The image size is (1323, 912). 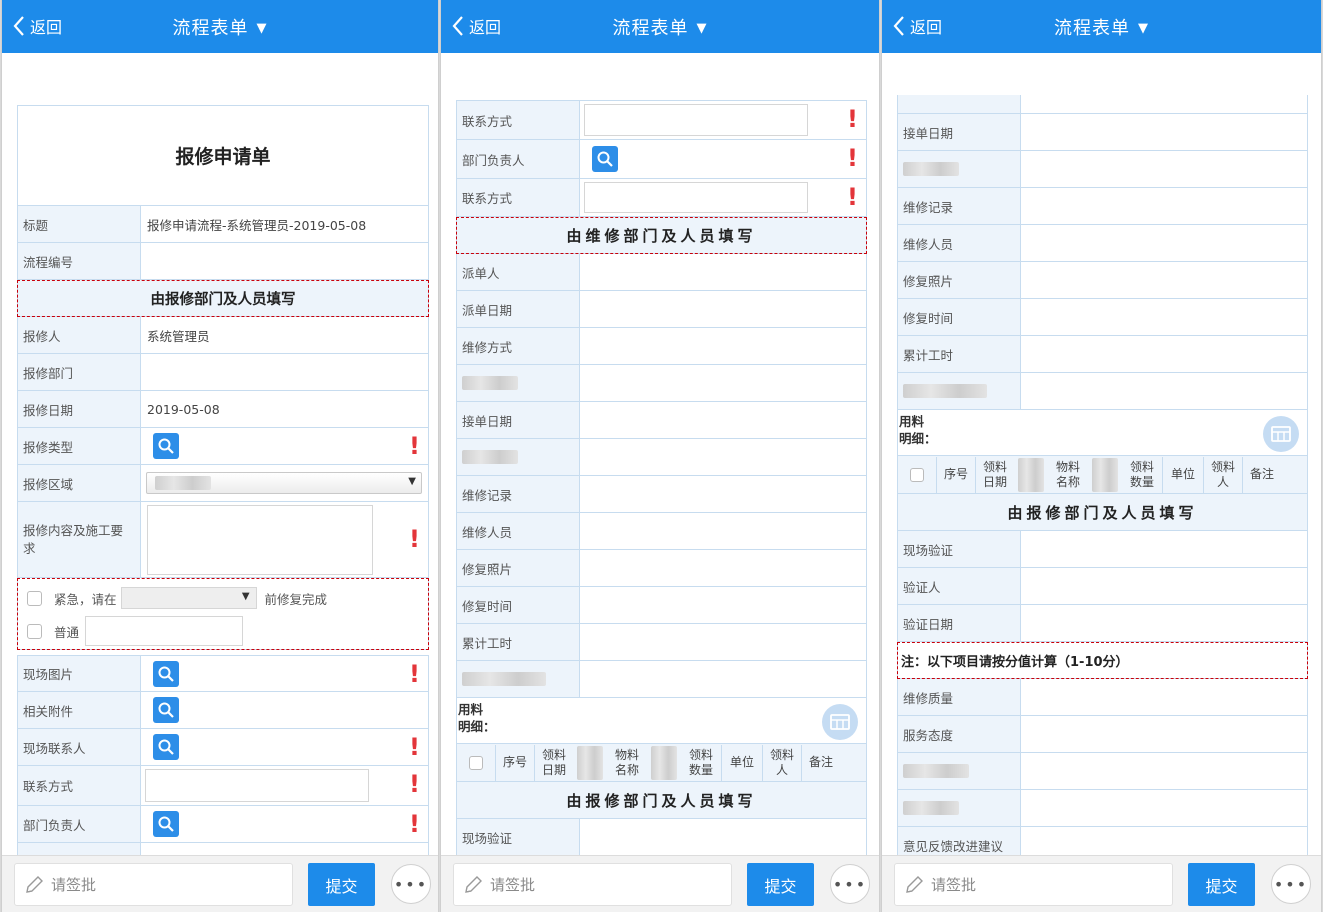 What do you see at coordinates (959, 280) in the screenshot?
I see `field-label: 修复照片` at bounding box center [959, 280].